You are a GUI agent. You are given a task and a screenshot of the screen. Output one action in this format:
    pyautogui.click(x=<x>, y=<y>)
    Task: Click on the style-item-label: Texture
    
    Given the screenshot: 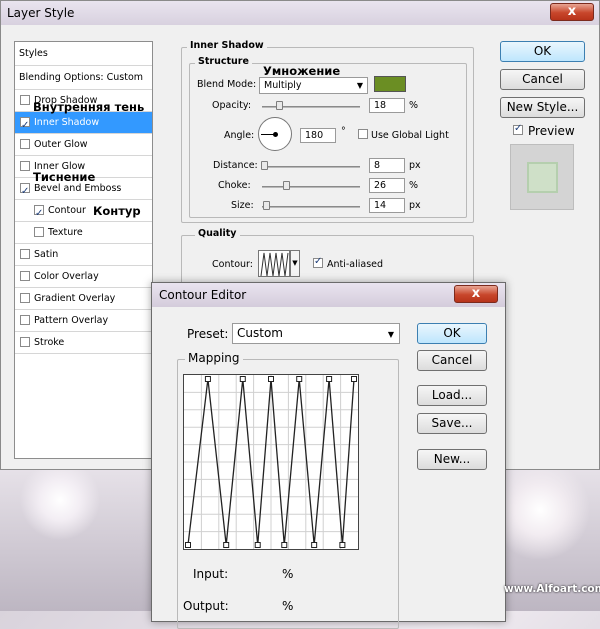 What is the action you would take?
    pyautogui.click(x=65, y=232)
    